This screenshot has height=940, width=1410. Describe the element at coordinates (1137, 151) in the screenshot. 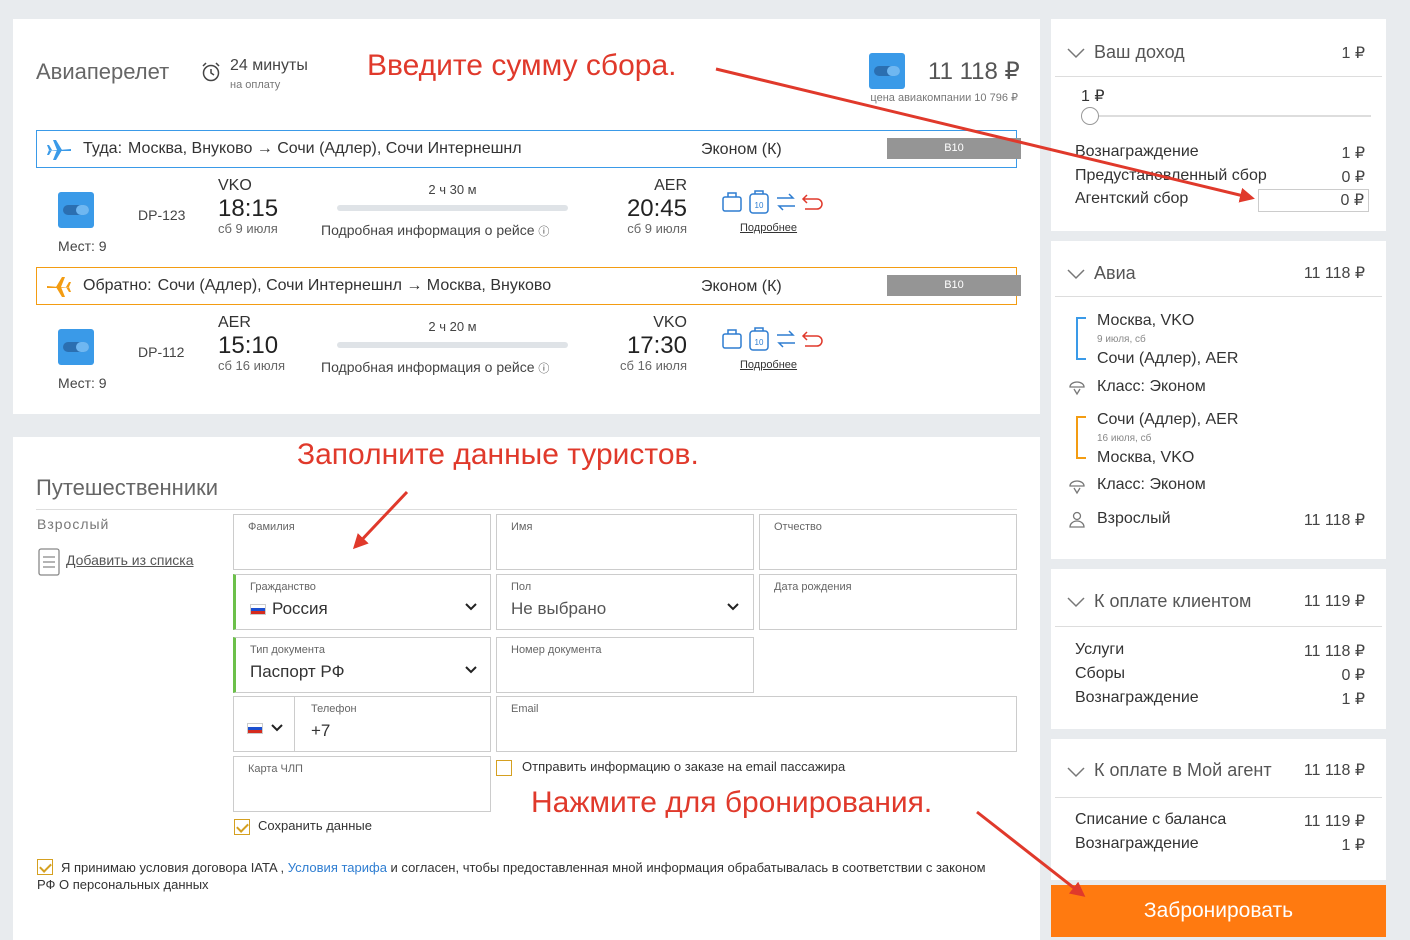

I see `income-row-label: Вознаграждение` at that location.